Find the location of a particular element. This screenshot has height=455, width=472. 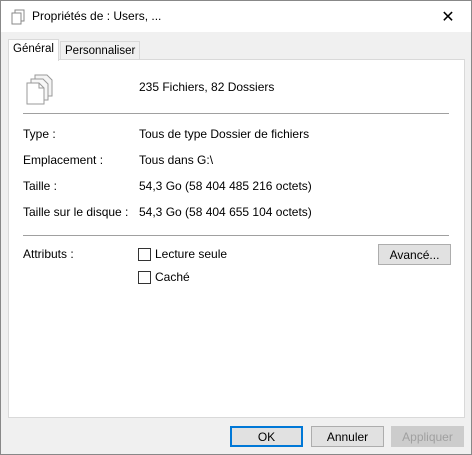

size-value: 54,3 Go (58 404 485 216 octets) is located at coordinates (225, 186).